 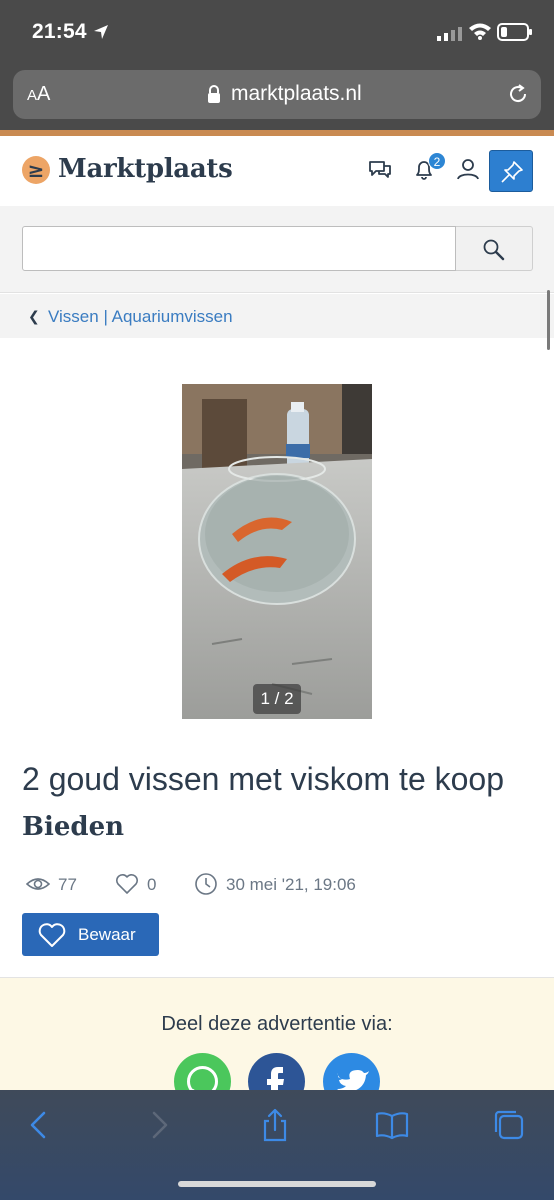 I want to click on signal-icon, so click(x=449, y=34).